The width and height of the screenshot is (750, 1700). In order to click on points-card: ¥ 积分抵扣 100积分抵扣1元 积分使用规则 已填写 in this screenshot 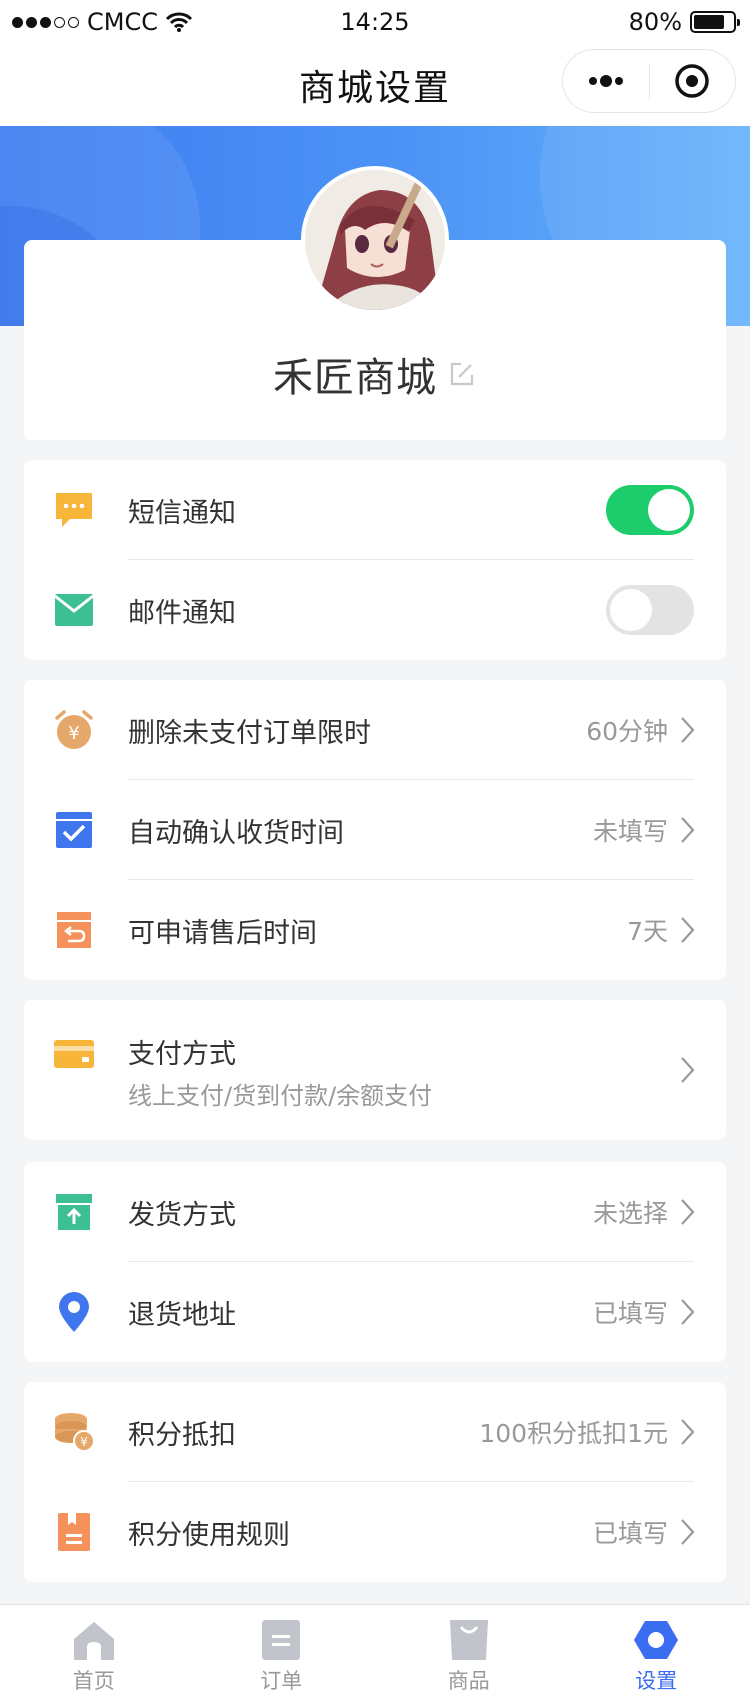, I will do `click(375, 1482)`.